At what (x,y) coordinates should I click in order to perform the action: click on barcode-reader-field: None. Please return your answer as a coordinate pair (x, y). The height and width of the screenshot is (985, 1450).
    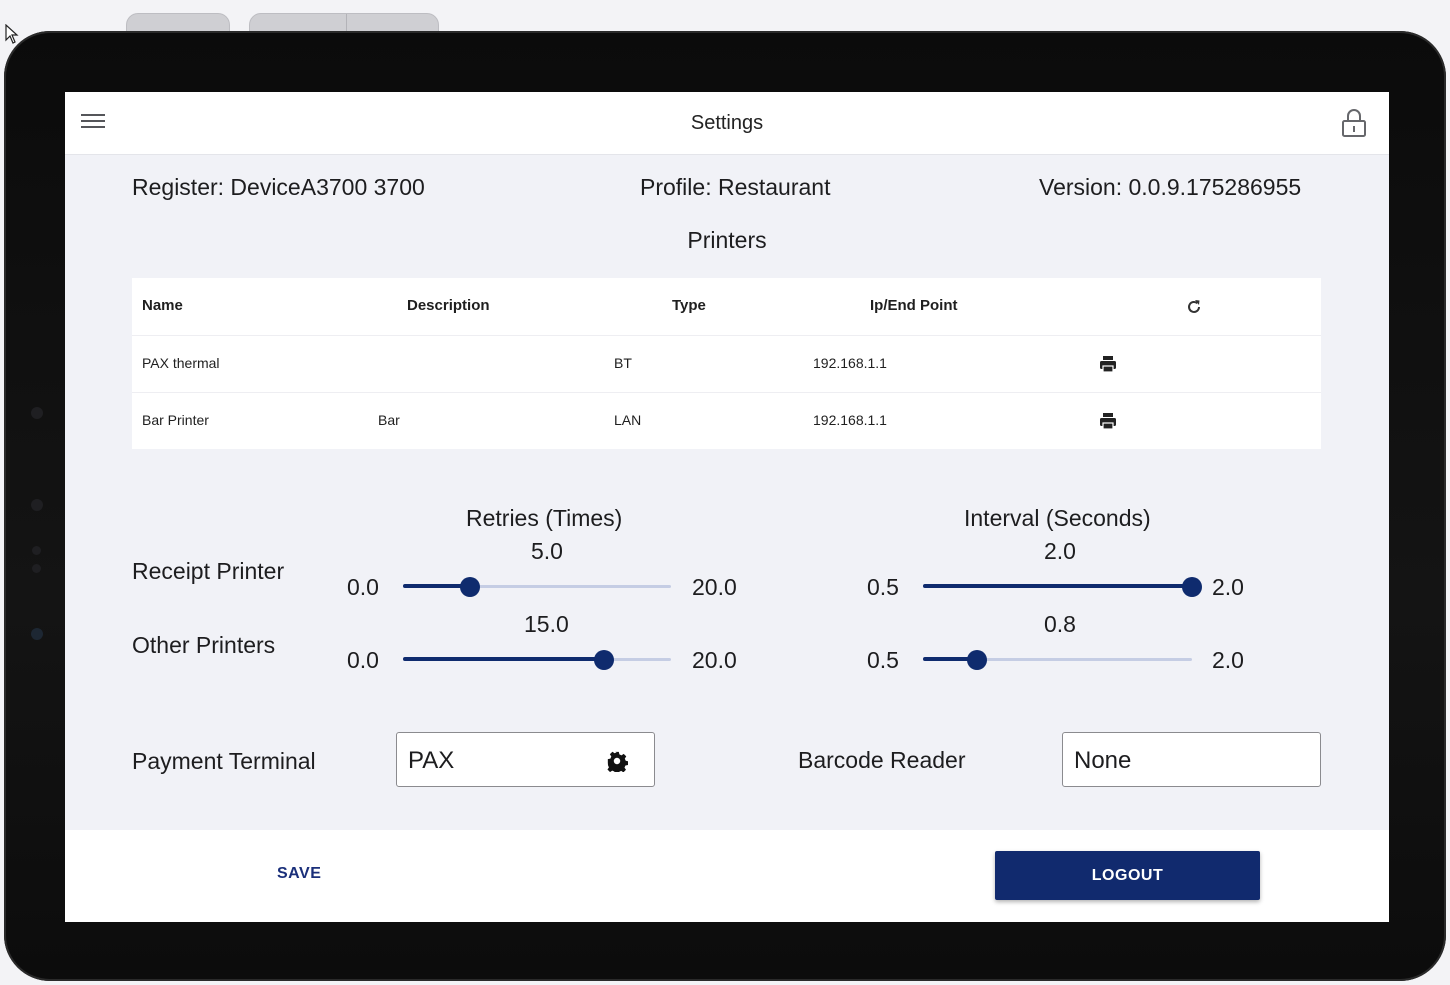
    Looking at the image, I should click on (1191, 759).